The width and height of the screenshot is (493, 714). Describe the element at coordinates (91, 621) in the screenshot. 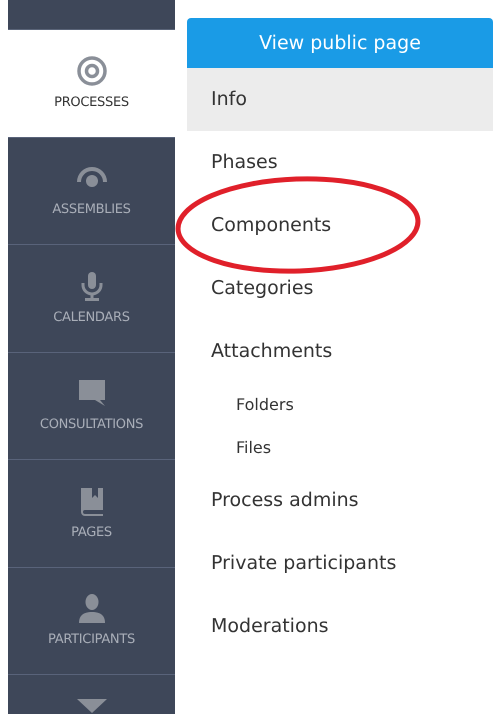

I see `sidebar-item: PARTICIPANTS` at that location.